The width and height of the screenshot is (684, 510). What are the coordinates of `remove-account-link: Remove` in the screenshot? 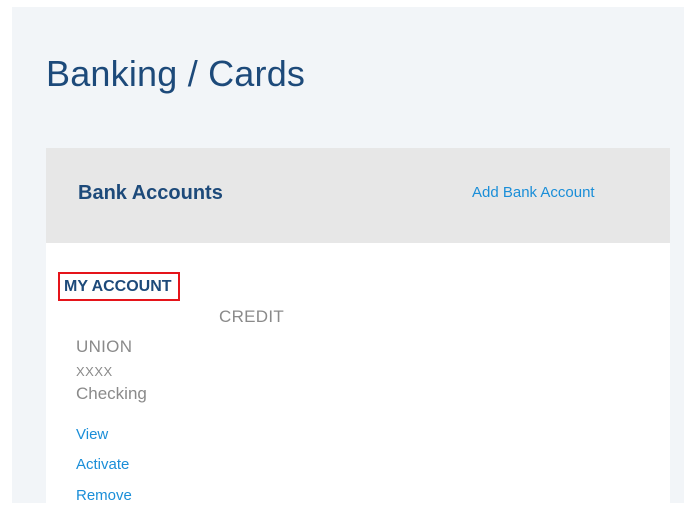 It's located at (104, 495).